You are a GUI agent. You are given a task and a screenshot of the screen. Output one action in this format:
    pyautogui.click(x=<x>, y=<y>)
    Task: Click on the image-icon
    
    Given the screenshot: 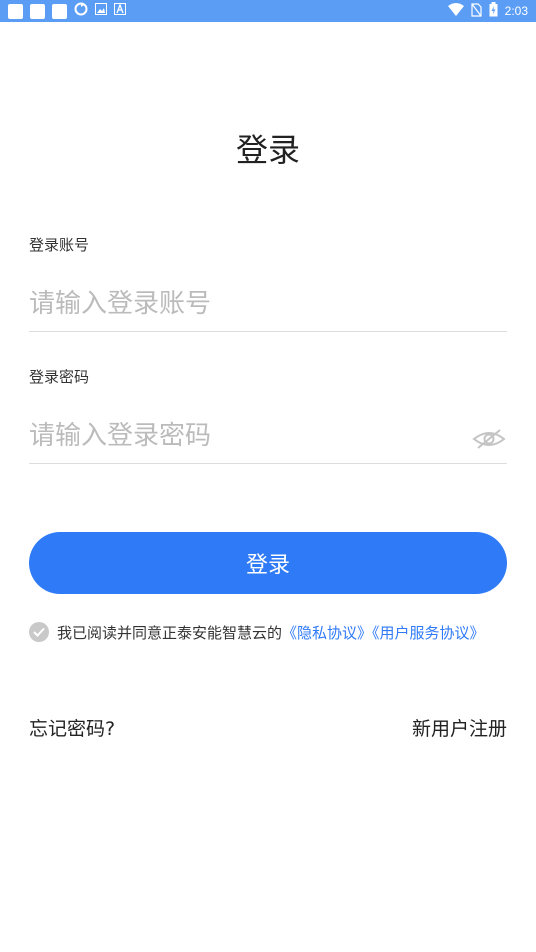 What is the action you would take?
    pyautogui.click(x=101, y=11)
    